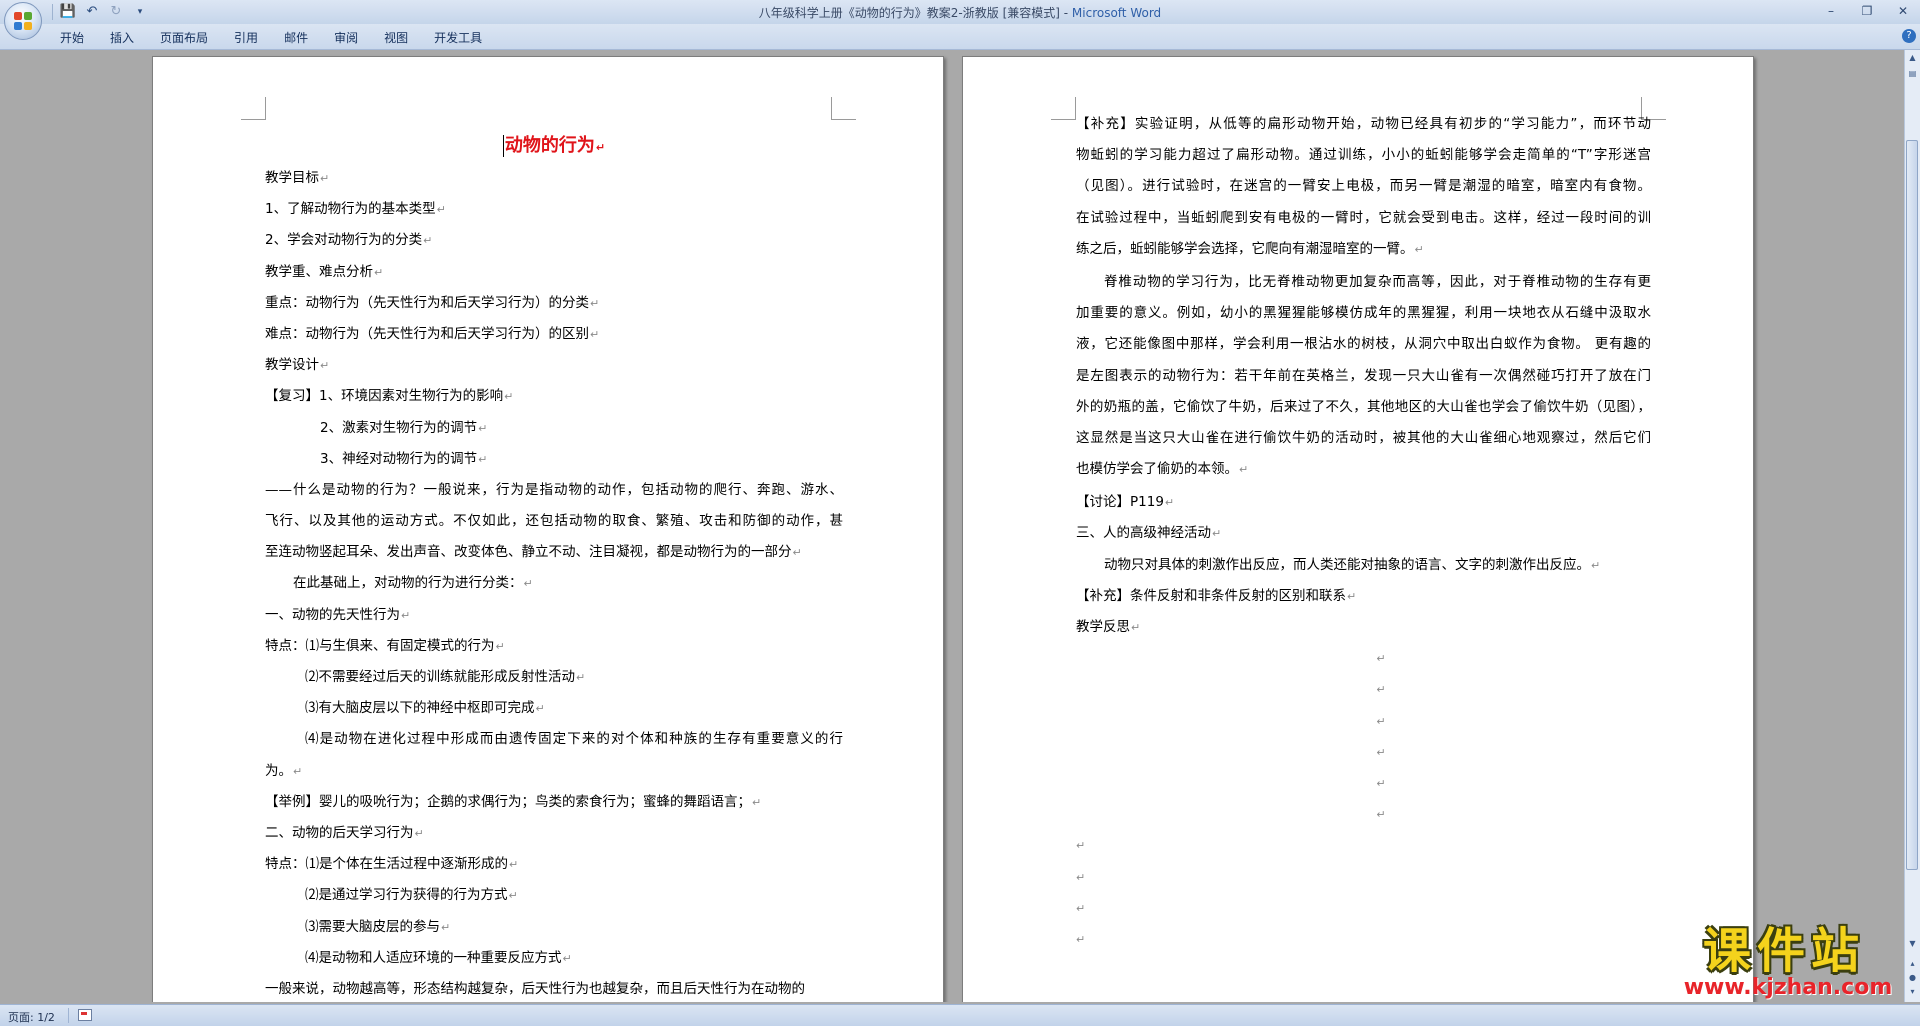  I want to click on page1-text-14: 一、动物的先天性行为, so click(332, 614).